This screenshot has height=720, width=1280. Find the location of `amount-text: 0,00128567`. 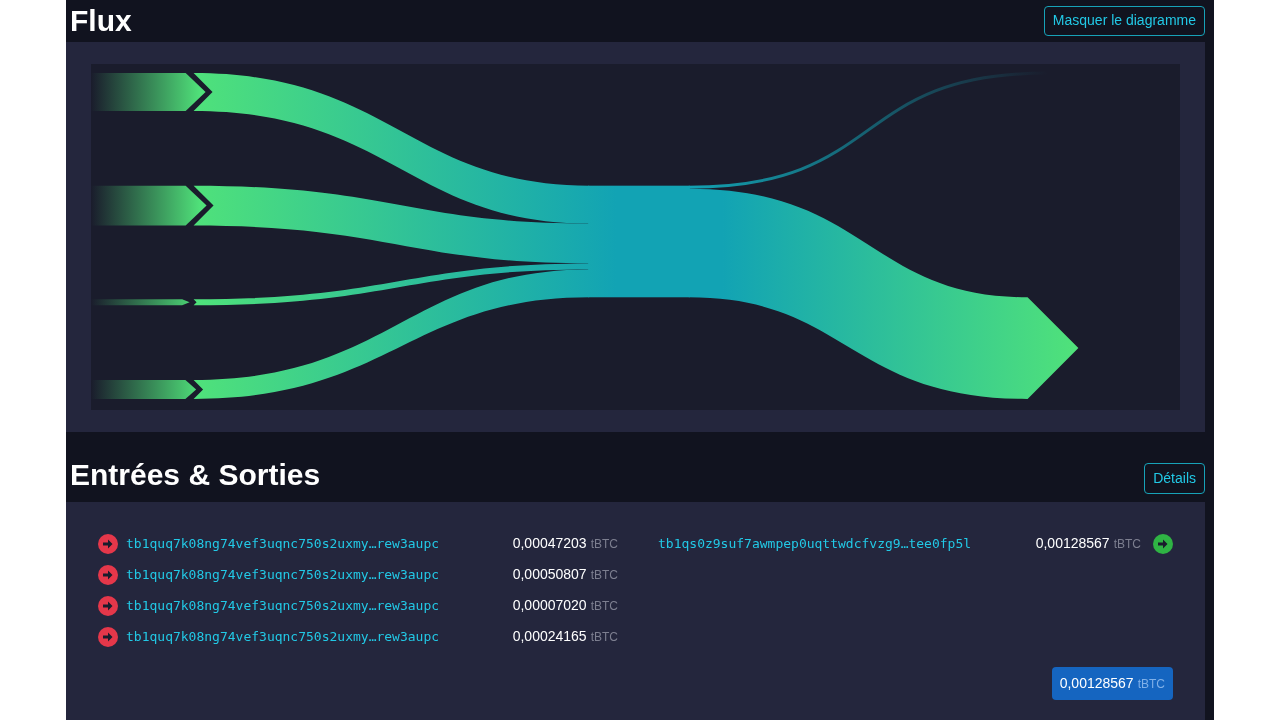

amount-text: 0,00128567 is located at coordinates (1072, 543).